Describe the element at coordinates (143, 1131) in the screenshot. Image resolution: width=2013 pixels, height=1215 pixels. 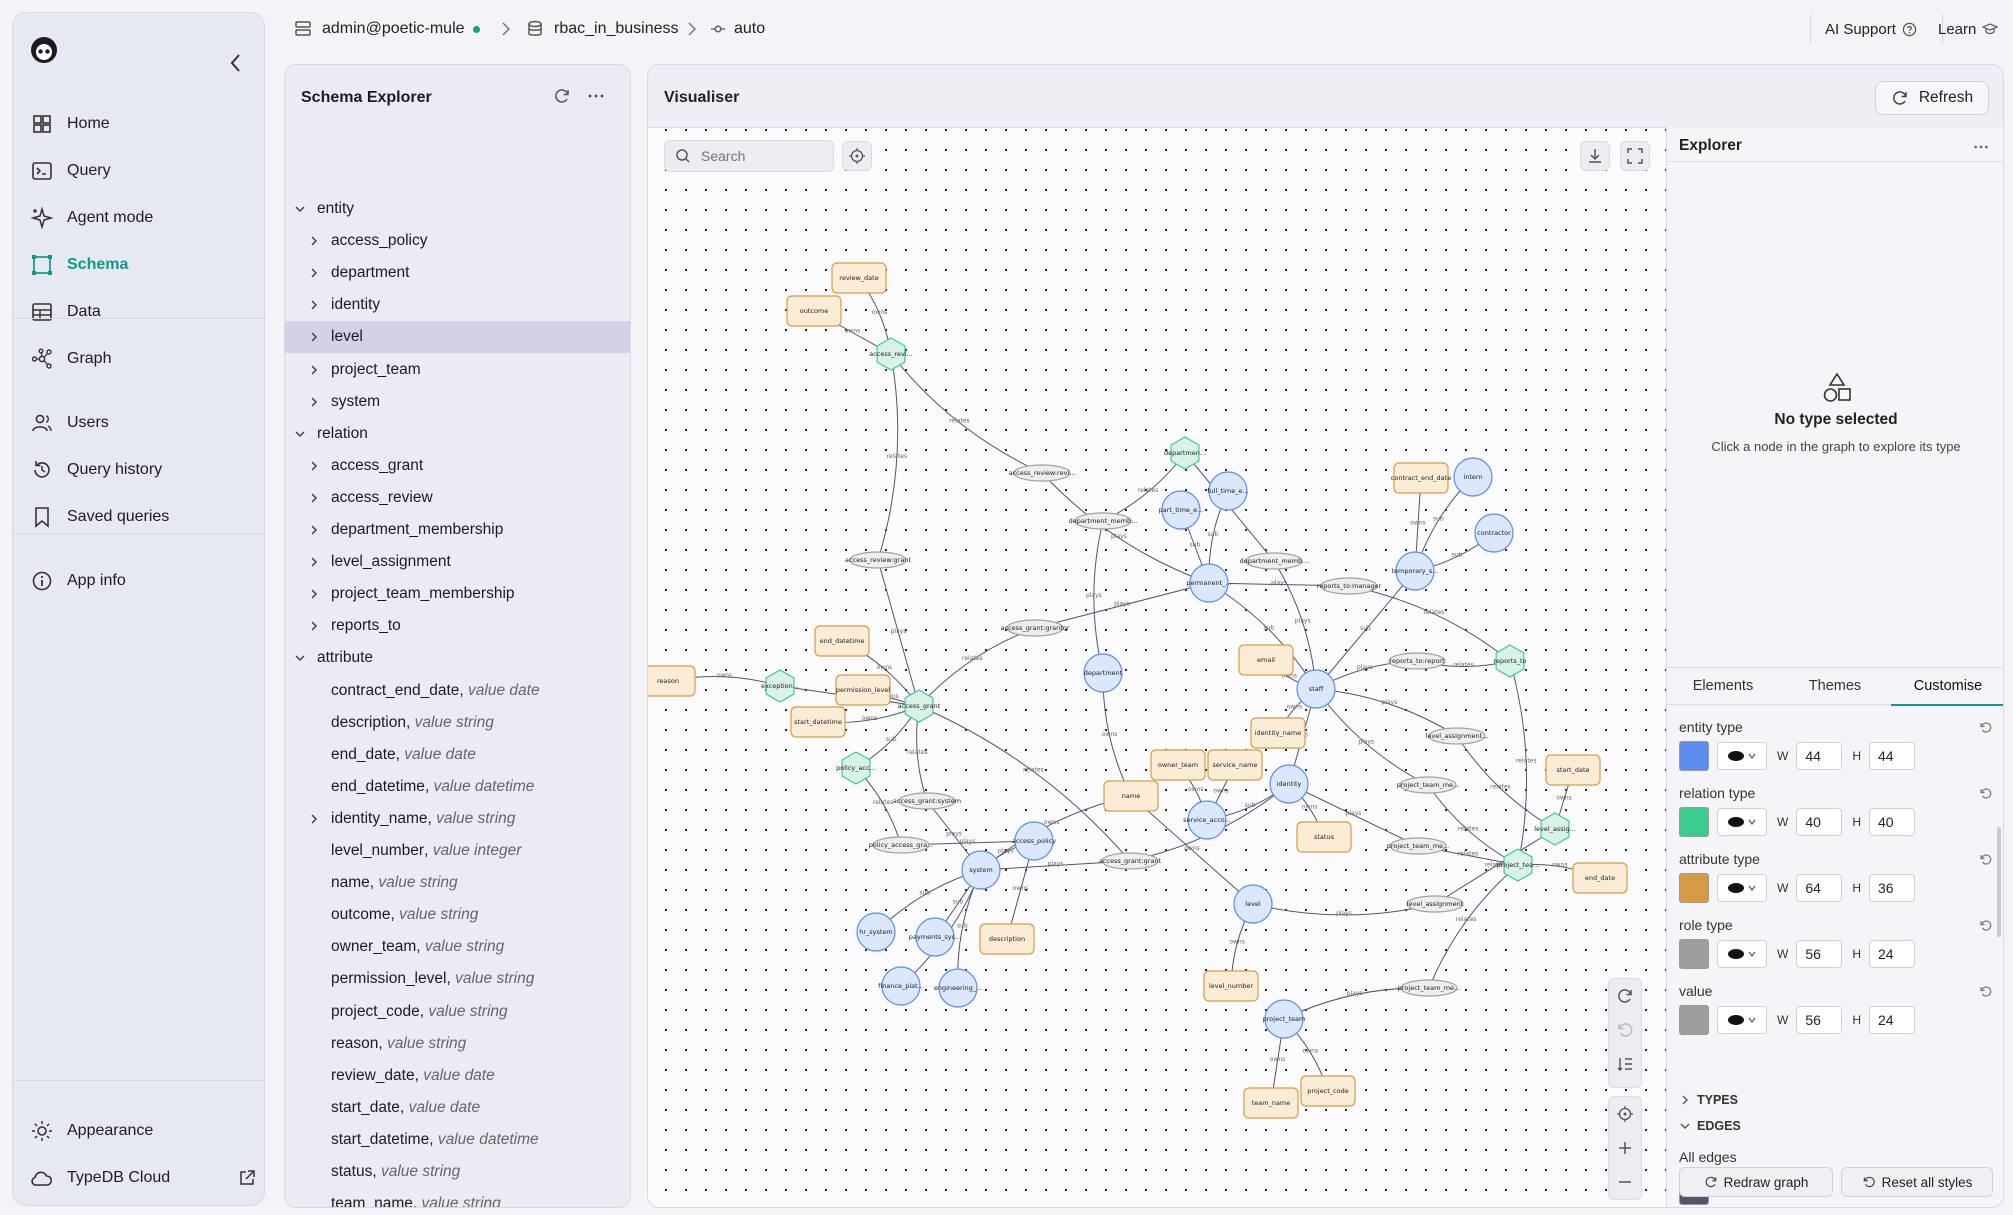
I see `nav-item-appearance: Appearance` at that location.